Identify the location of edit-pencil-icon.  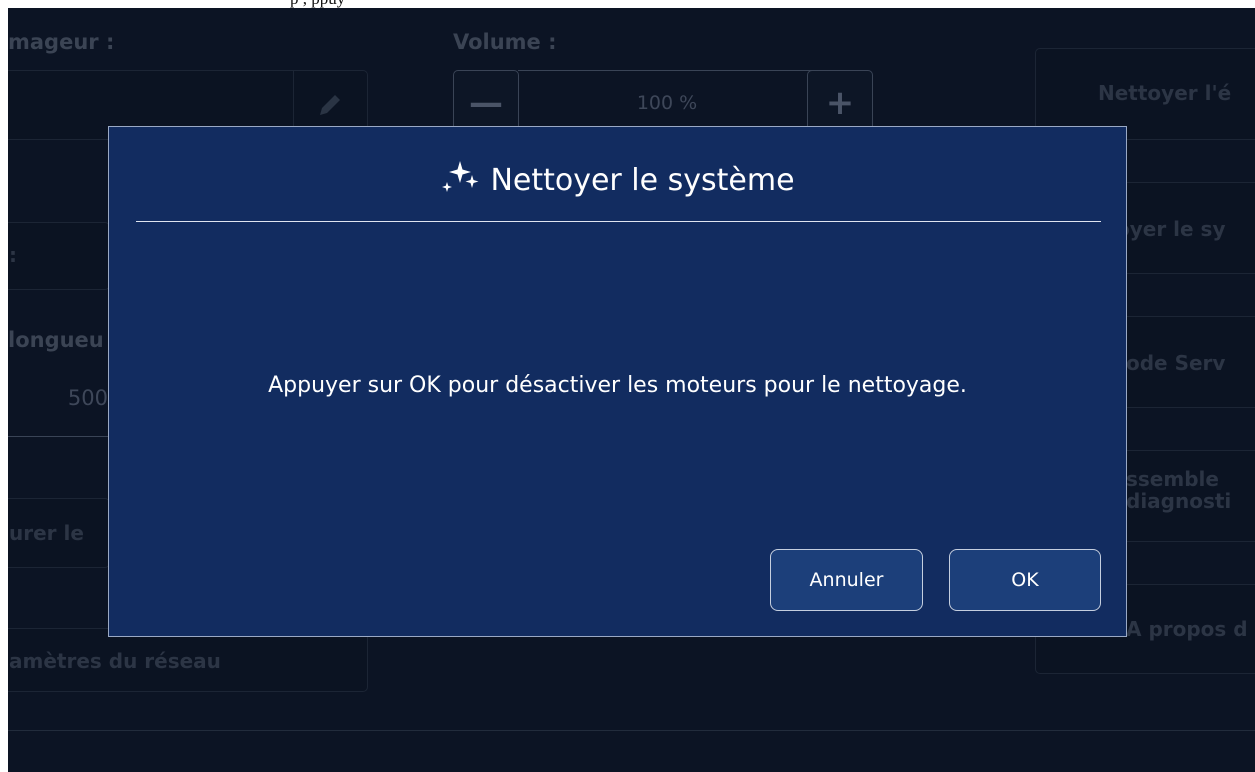
(330, 105).